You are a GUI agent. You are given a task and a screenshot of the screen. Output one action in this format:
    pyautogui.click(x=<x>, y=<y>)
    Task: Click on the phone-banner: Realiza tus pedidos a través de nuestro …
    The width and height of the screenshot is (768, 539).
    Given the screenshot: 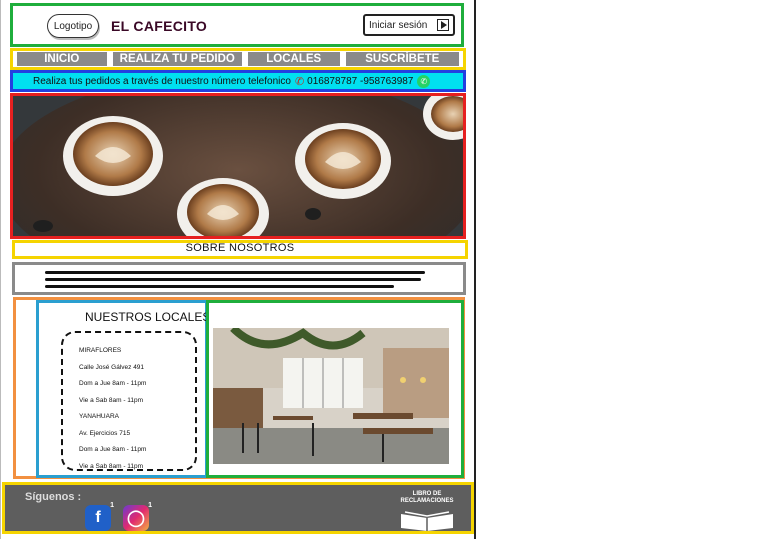 What is the action you would take?
    pyautogui.click(x=238, y=81)
    